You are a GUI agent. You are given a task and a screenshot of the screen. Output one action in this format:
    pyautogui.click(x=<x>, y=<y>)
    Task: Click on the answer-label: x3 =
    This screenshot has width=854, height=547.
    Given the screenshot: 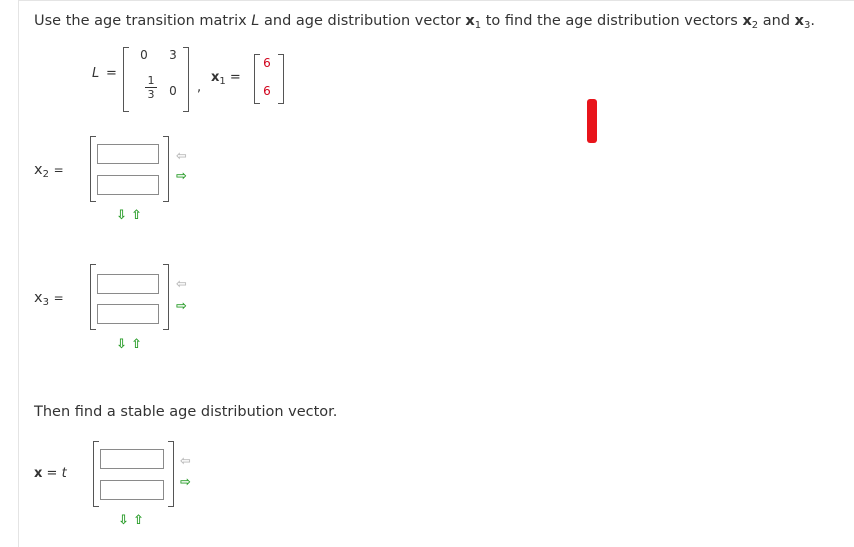 What is the action you would take?
    pyautogui.click(x=49, y=299)
    